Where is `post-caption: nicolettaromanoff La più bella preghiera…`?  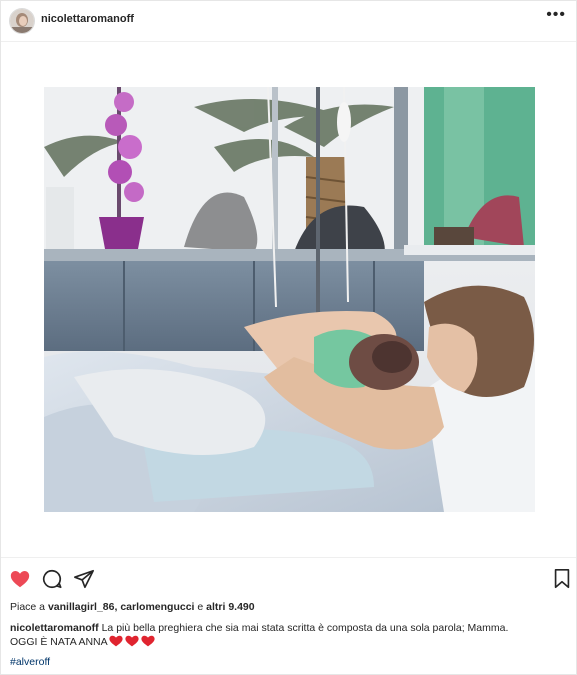 post-caption: nicolettaromanoff La più bella preghiera… is located at coordinates (290, 636).